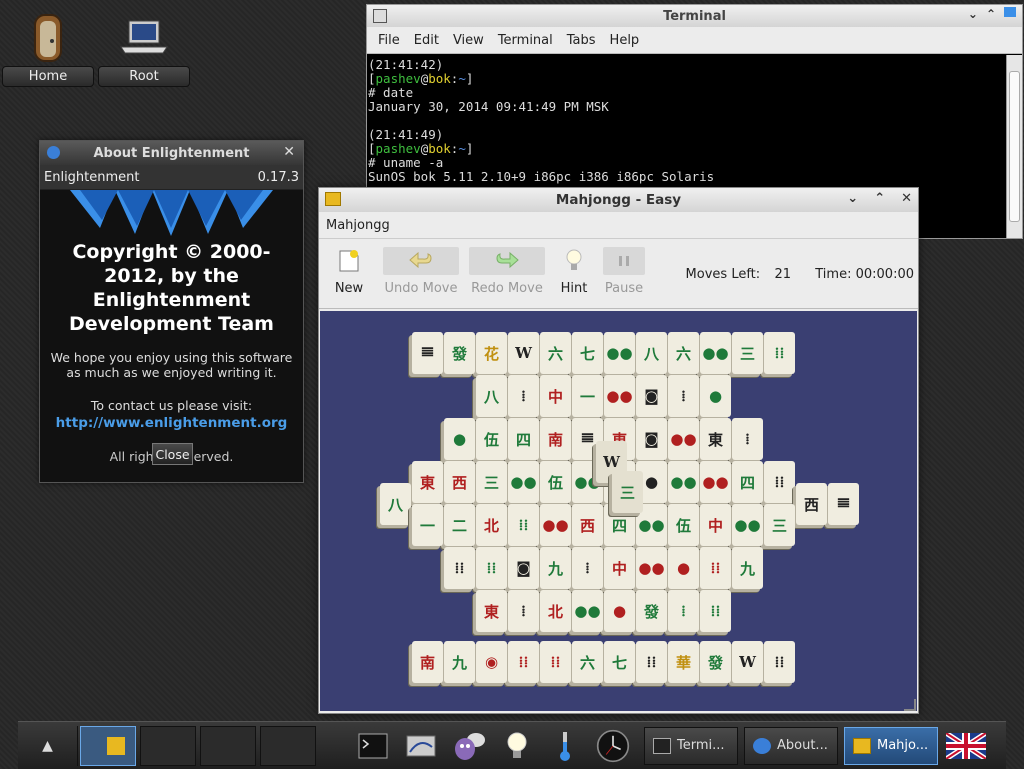 This screenshot has width=1024, height=769. What do you see at coordinates (144, 47) in the screenshot?
I see `desktop-icon-root: Root` at bounding box center [144, 47].